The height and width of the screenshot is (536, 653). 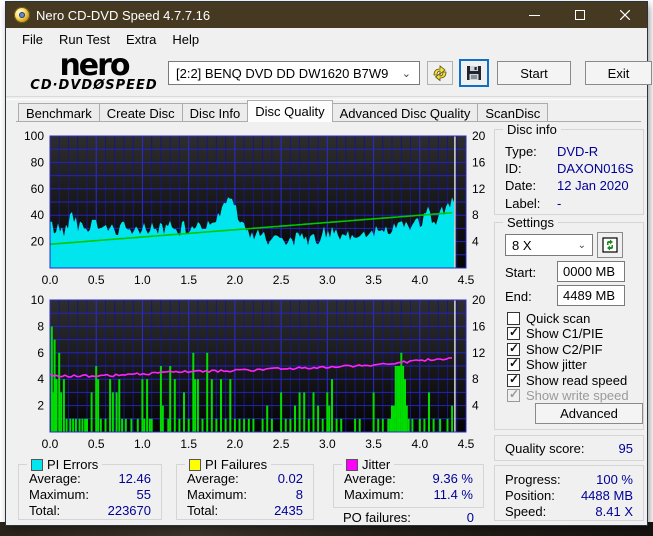 I want to click on jitter-title: Jitter, so click(x=376, y=464).